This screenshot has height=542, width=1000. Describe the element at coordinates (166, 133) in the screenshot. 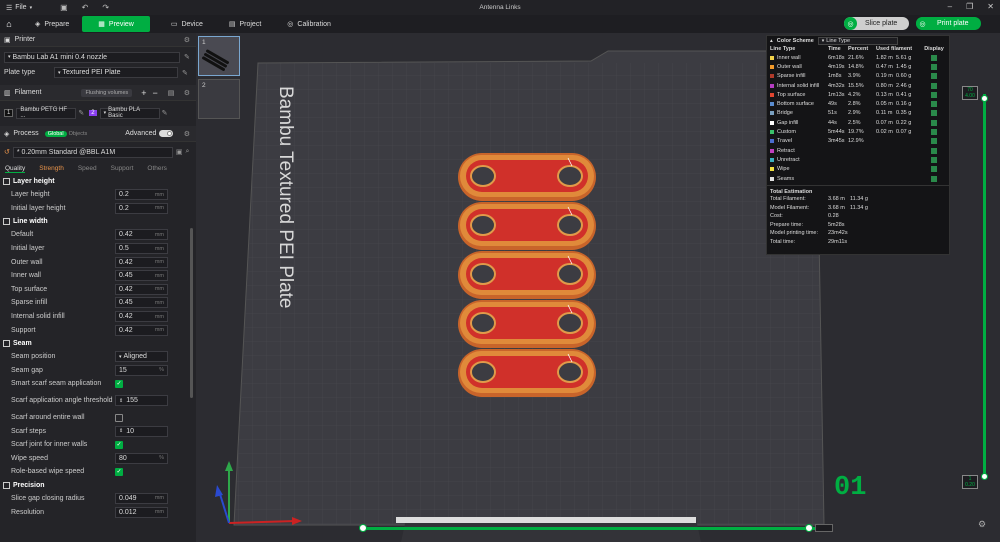

I see `advanced-switch` at that location.